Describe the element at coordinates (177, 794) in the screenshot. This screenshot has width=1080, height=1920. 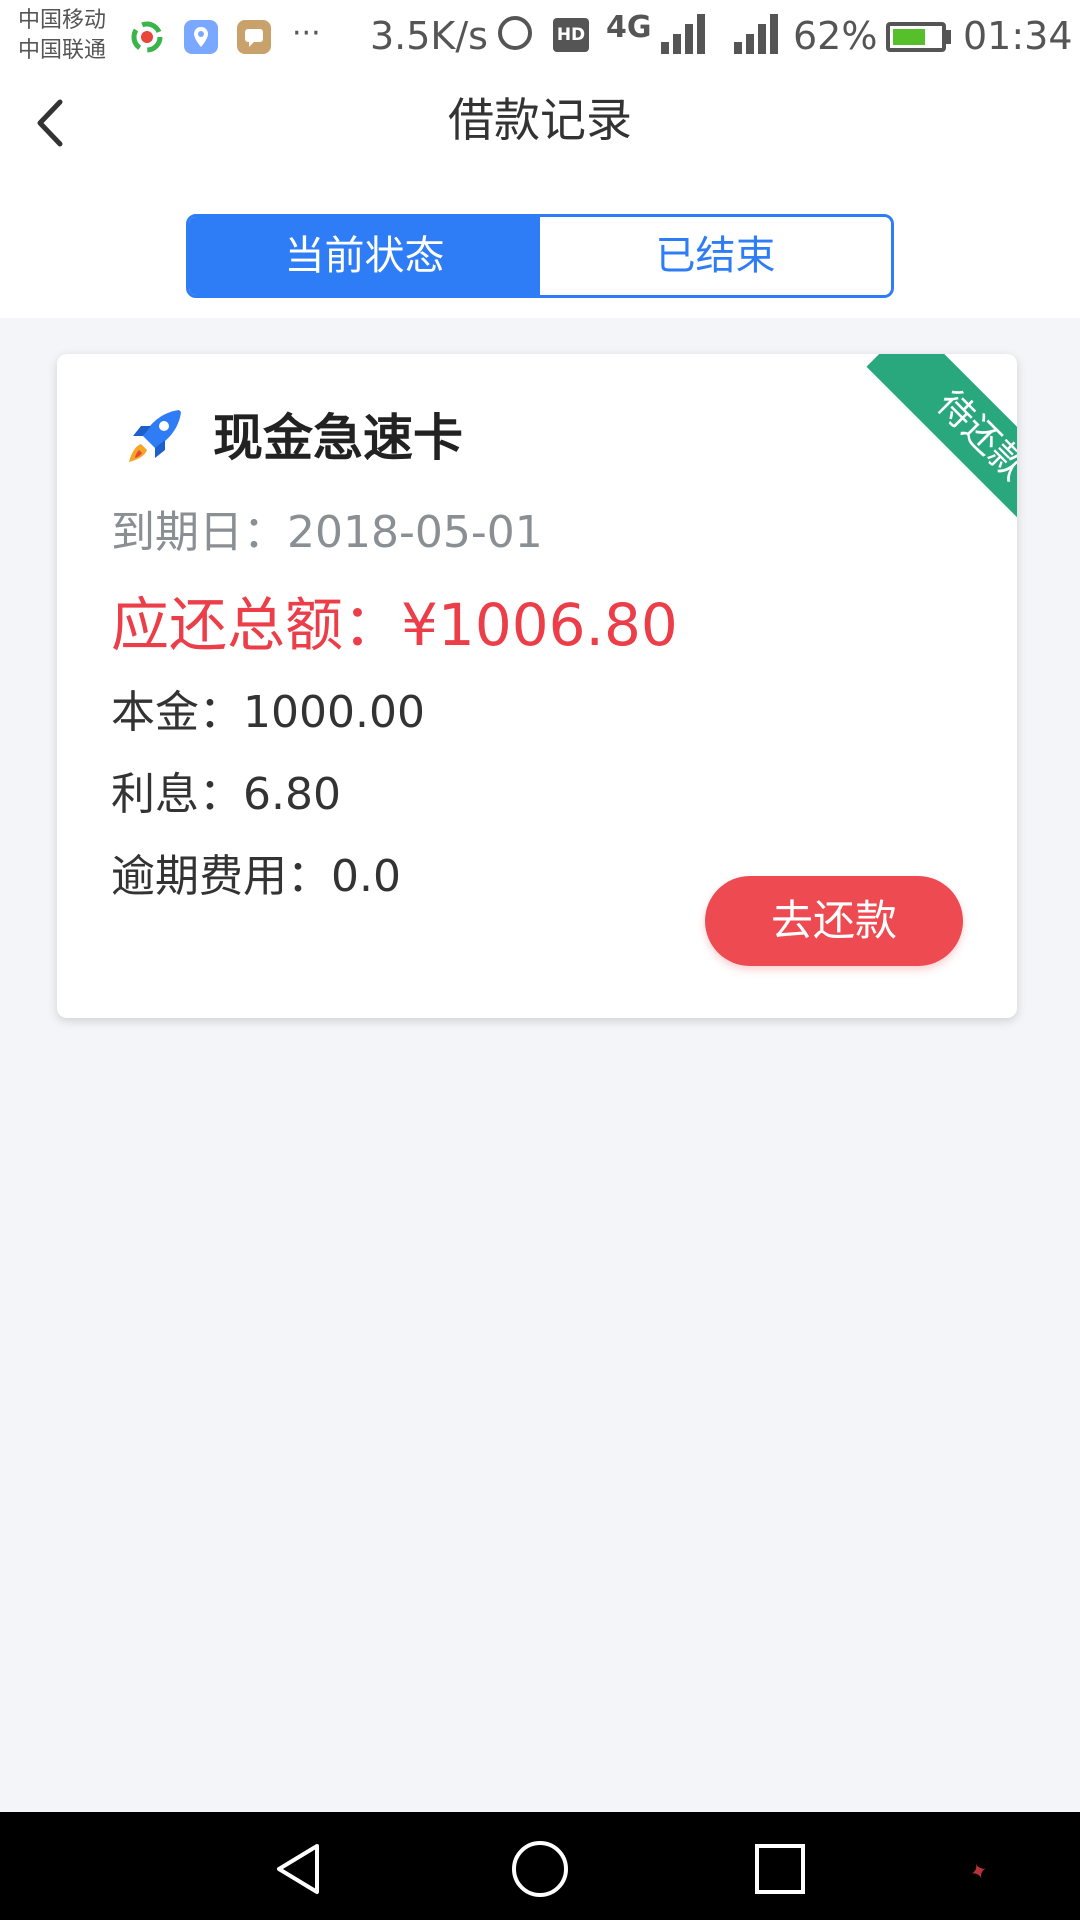
I see `interest-label: 利息：` at that location.